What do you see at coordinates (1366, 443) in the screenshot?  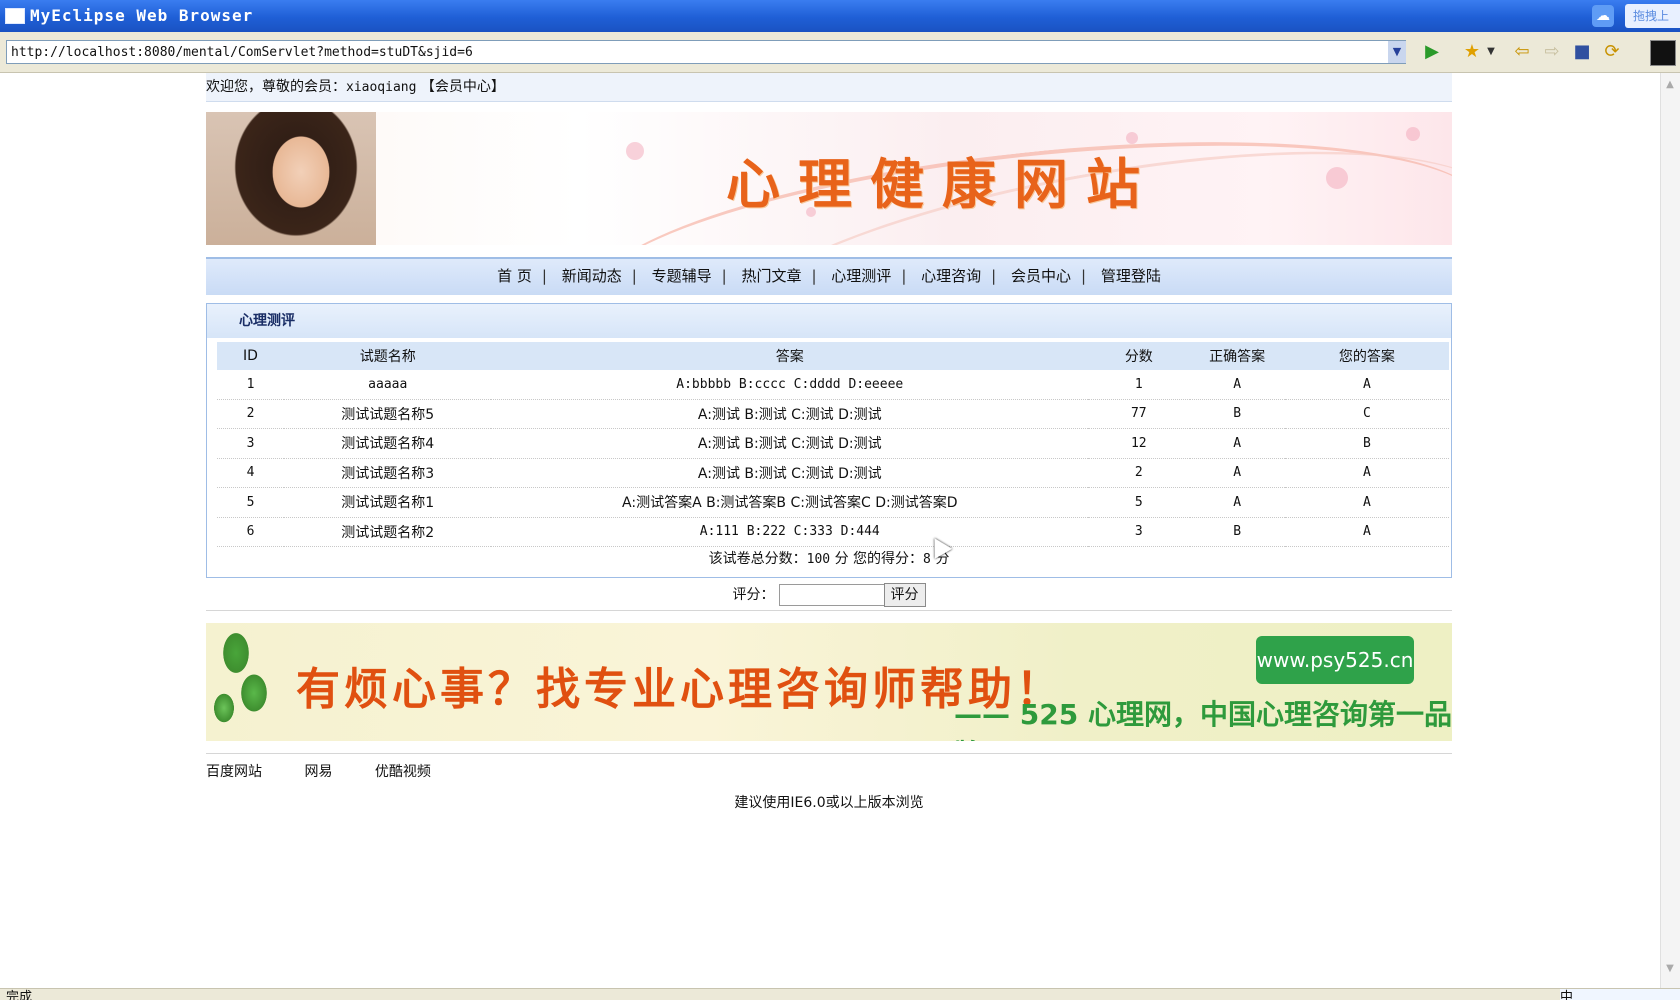 I see `cell-yours: B` at bounding box center [1366, 443].